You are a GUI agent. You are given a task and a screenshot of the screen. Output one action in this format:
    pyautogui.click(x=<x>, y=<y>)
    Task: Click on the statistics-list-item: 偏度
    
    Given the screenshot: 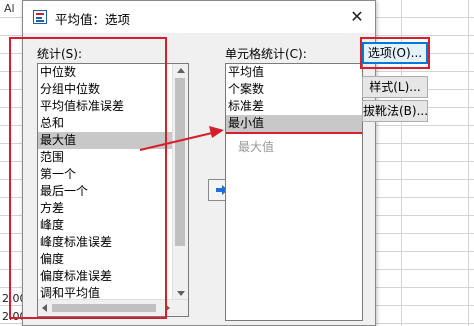 What is the action you would take?
    pyautogui.click(x=106, y=259)
    